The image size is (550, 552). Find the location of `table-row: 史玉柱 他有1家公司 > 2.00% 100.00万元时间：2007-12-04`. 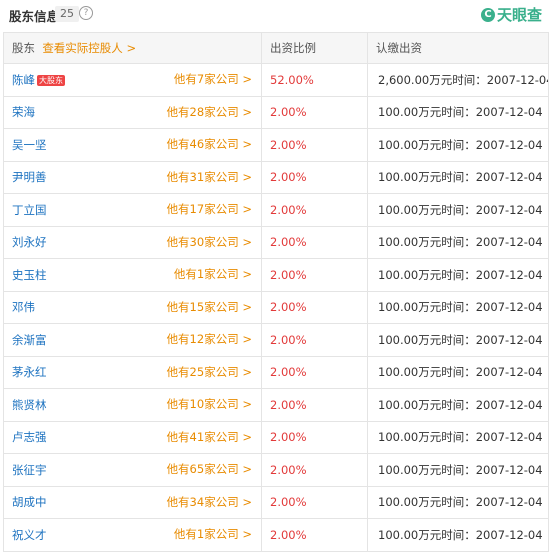

table-row: 史玉柱 他有1家公司 > 2.00% 100.00万元时间：2007-12-04 is located at coordinates (276, 275).